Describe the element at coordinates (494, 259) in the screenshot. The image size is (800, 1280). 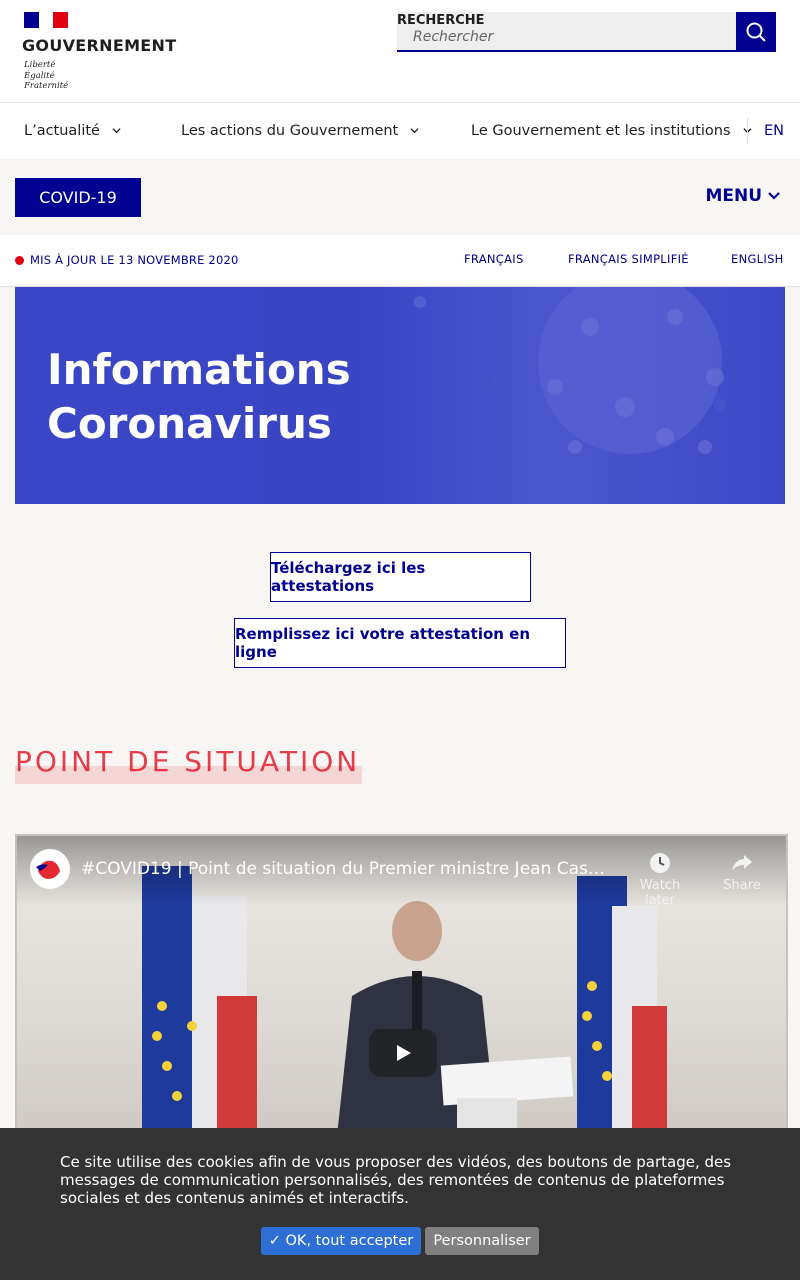
I see `lang-francais: FRANÇAIS` at that location.